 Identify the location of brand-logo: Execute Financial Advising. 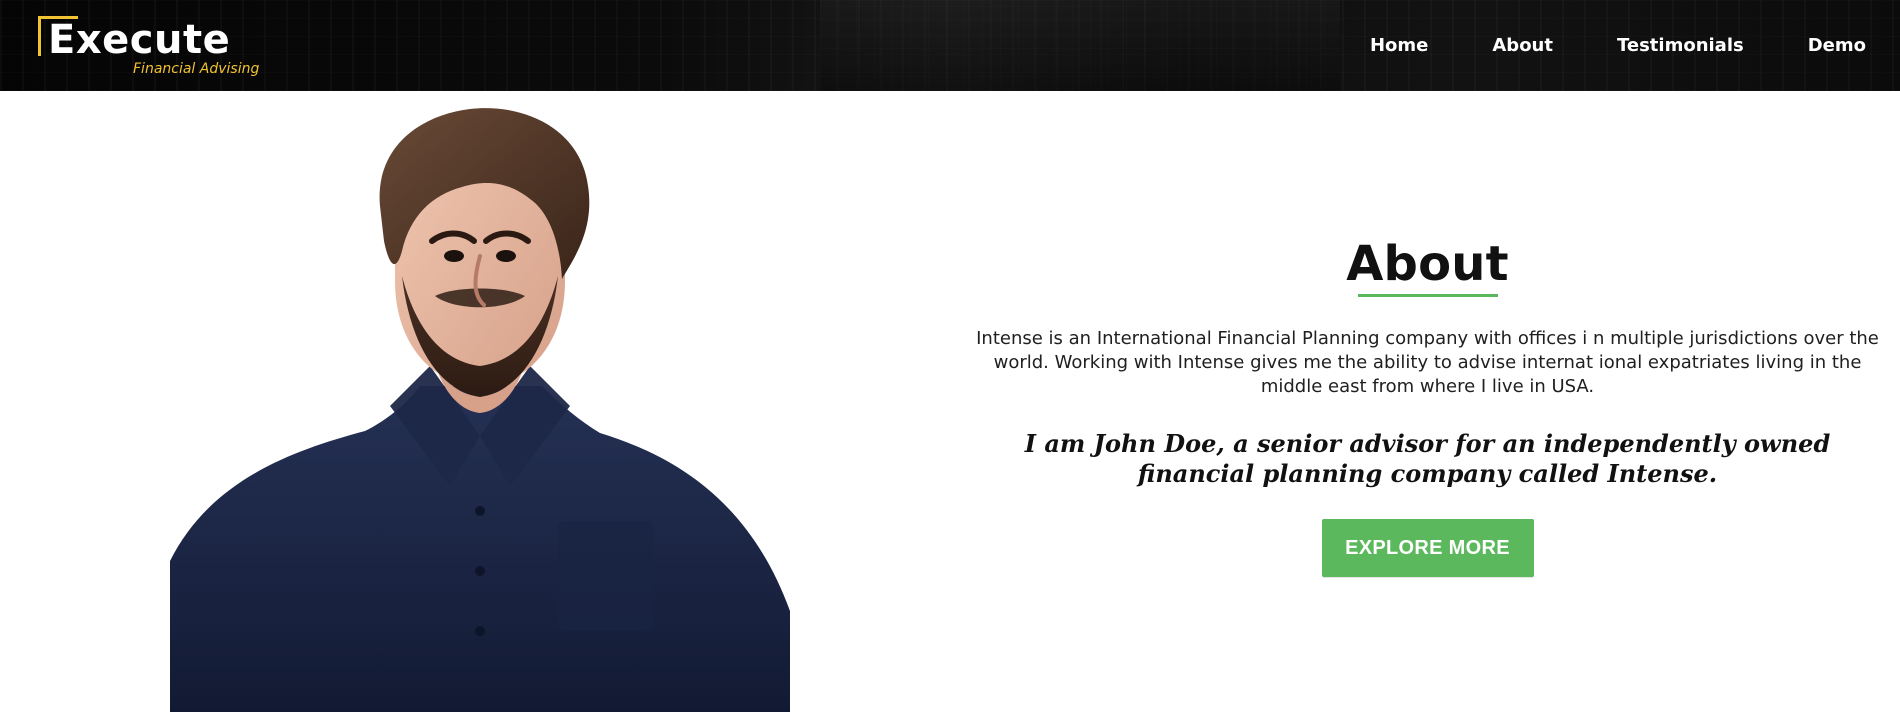
(153, 48).